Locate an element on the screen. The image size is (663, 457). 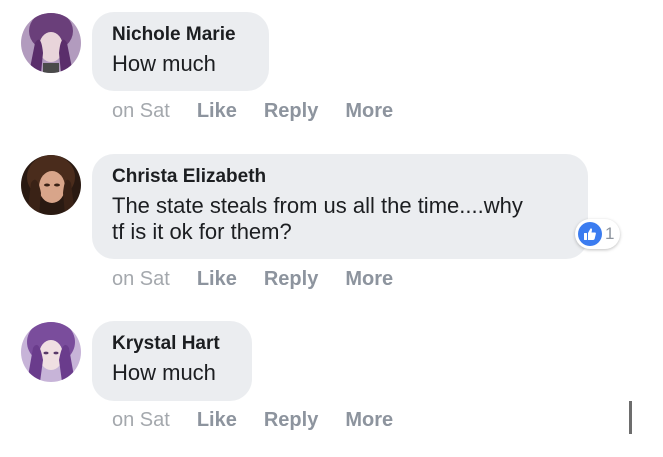
thumbs-up-icon is located at coordinates (590, 234).